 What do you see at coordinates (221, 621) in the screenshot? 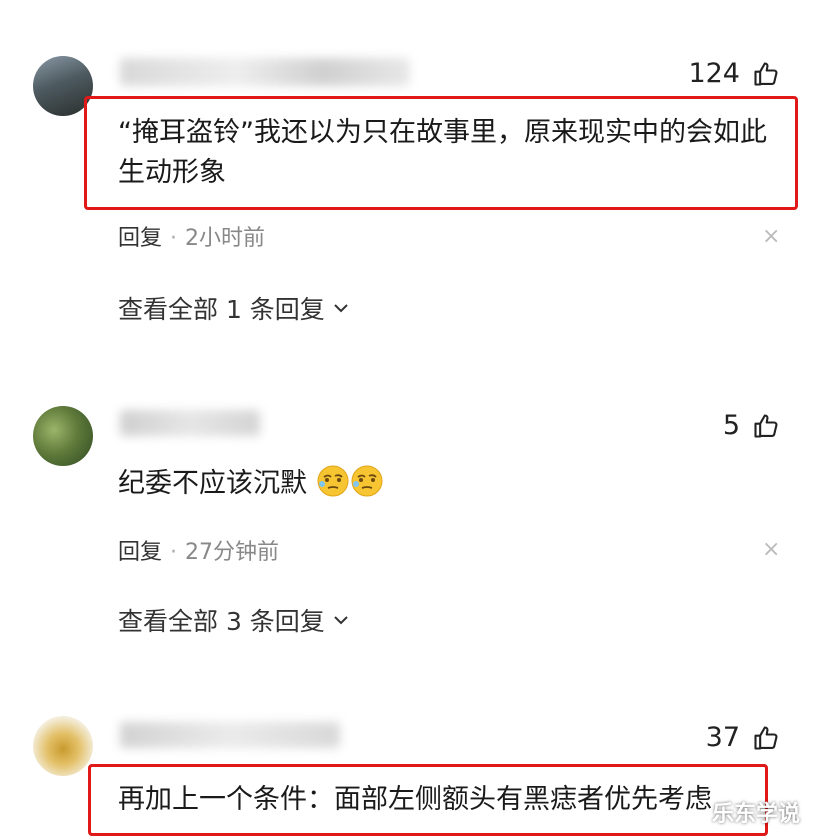
I see `view-replies-label: 查看全部 3 条回复` at bounding box center [221, 621].